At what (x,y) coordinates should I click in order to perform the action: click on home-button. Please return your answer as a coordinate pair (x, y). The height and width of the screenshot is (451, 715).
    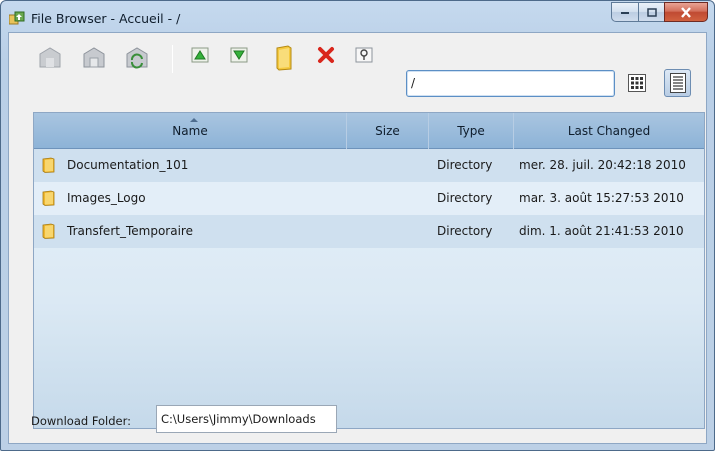
    Looking at the image, I should click on (94, 58).